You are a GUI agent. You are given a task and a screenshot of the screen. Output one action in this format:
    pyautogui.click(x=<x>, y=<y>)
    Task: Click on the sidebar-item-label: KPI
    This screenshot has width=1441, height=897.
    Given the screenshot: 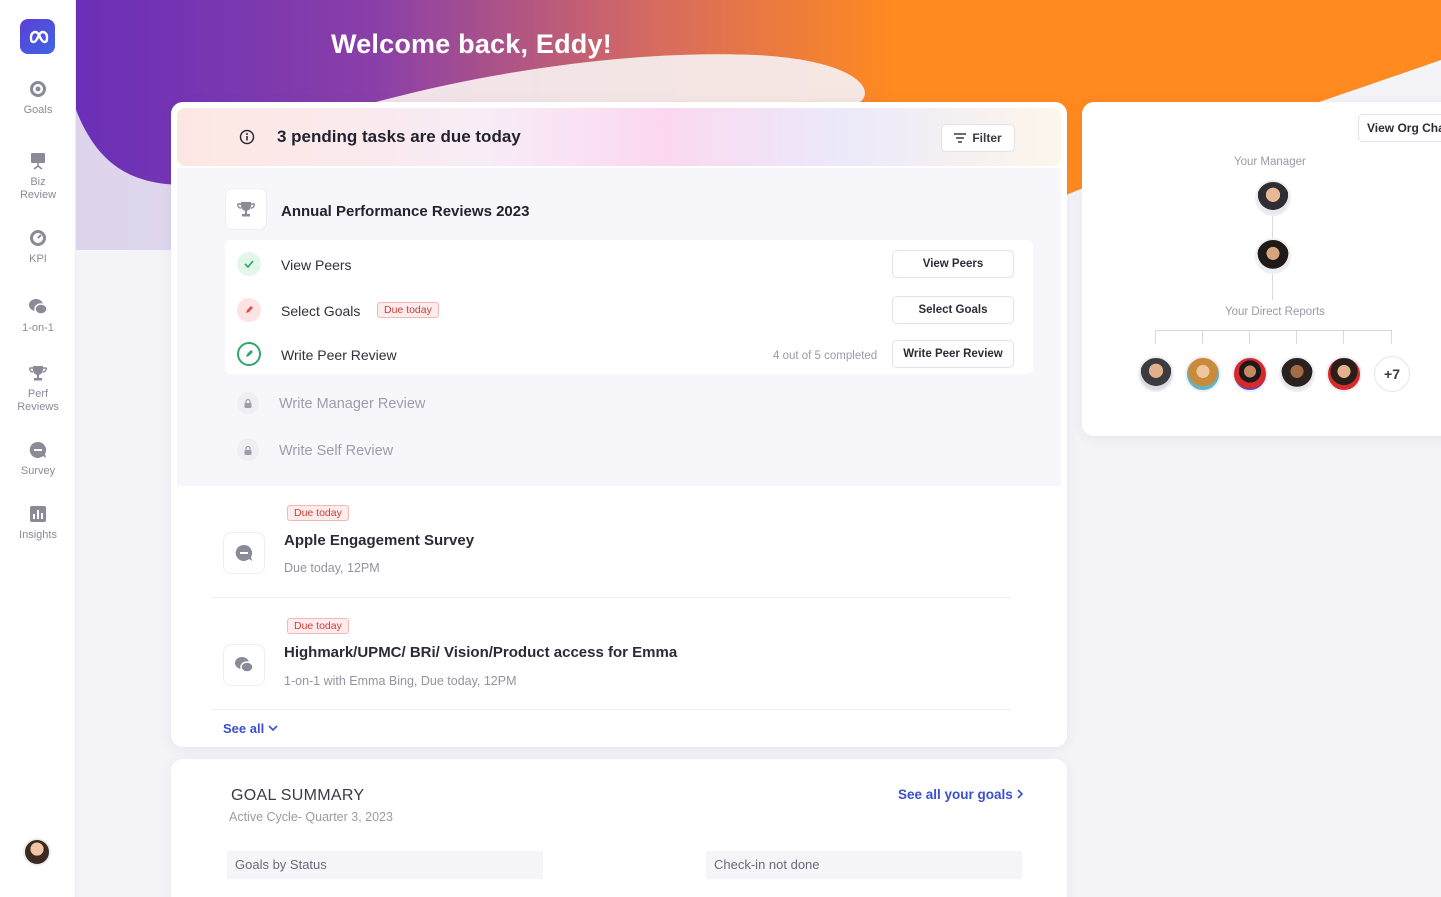 What is the action you would take?
    pyautogui.click(x=38, y=259)
    